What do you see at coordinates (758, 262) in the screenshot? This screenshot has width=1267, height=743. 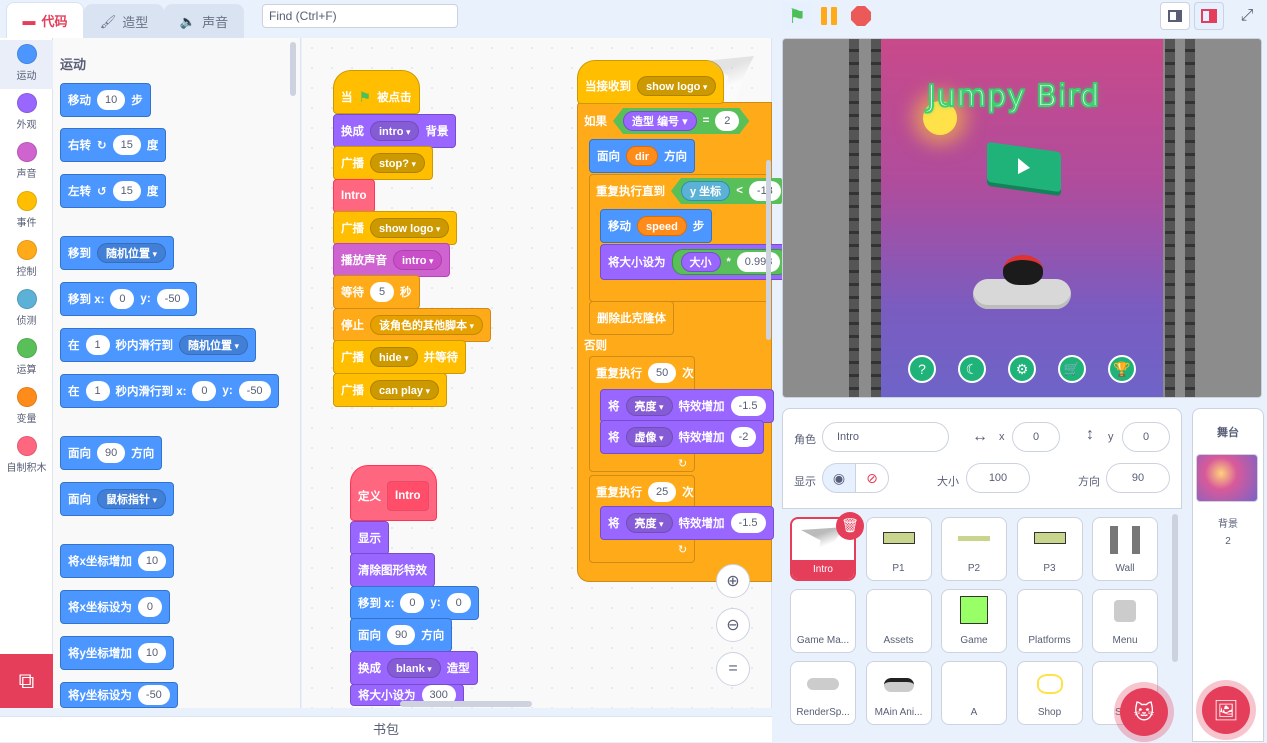 I see `block-input: 0.993` at bounding box center [758, 262].